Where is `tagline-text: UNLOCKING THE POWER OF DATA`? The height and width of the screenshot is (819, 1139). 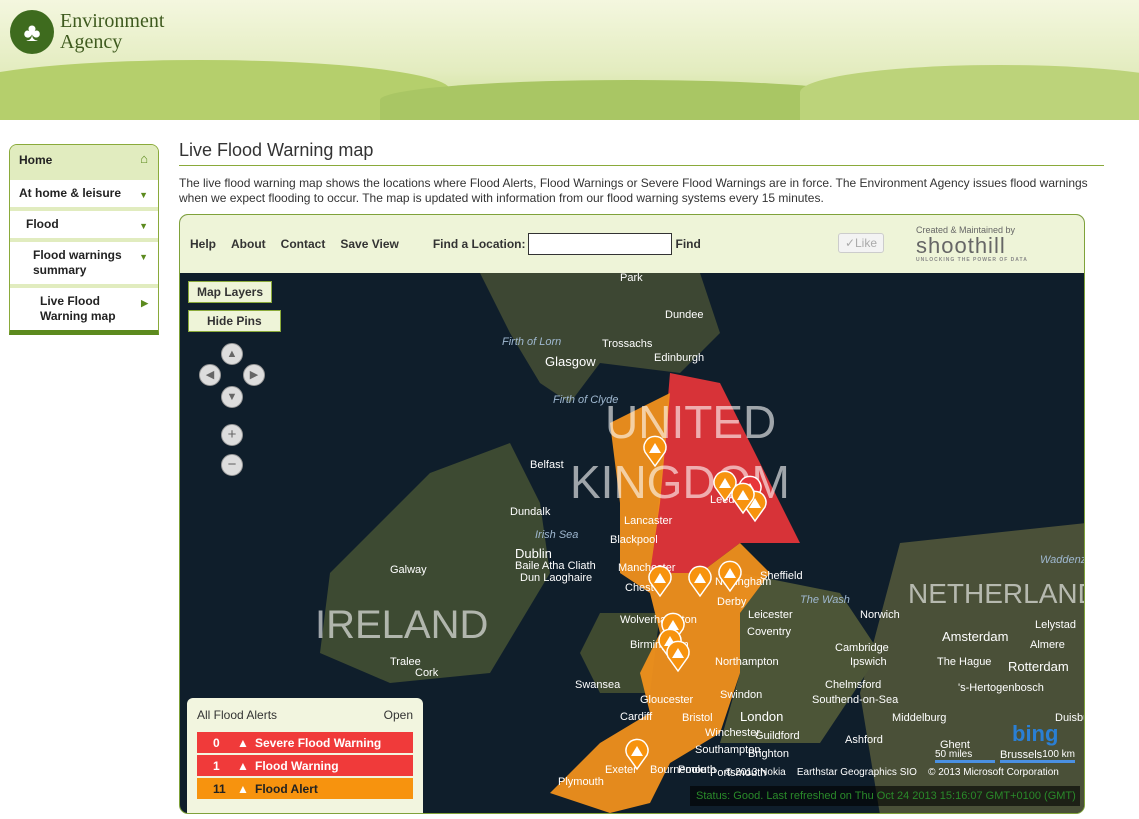 tagline-text: UNLOCKING THE POWER OF DATA is located at coordinates (972, 260).